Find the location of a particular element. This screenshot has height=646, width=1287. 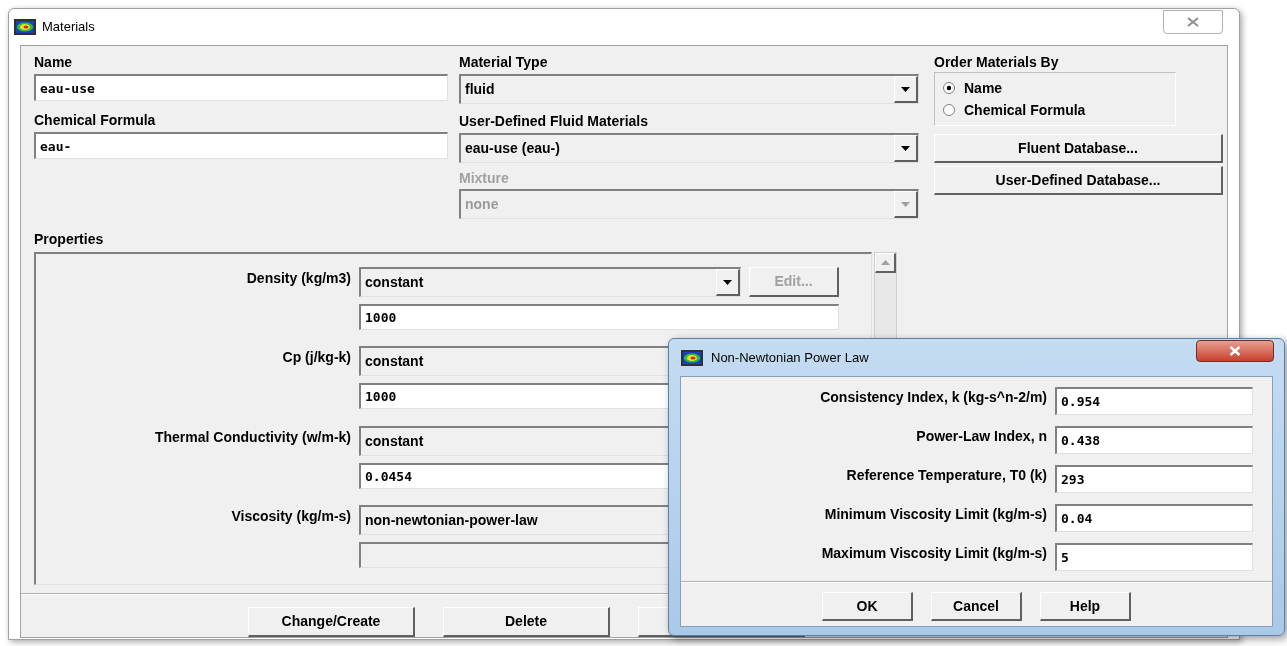

field-label: Material Type is located at coordinates (504, 62).